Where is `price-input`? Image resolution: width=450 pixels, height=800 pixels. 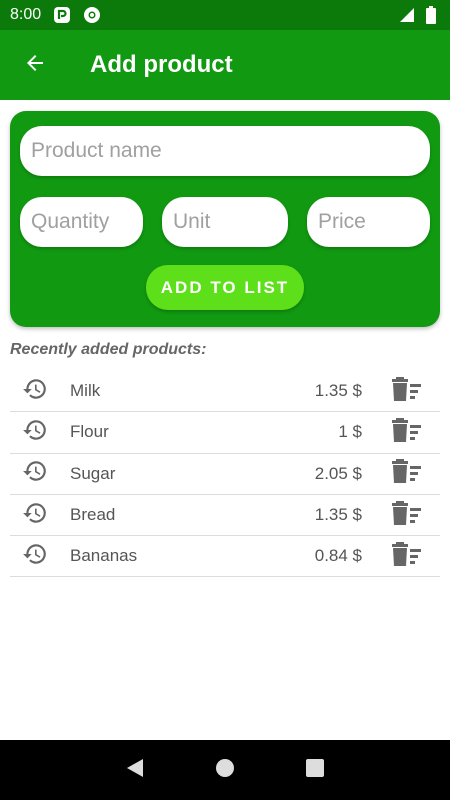
price-input is located at coordinates (368, 222).